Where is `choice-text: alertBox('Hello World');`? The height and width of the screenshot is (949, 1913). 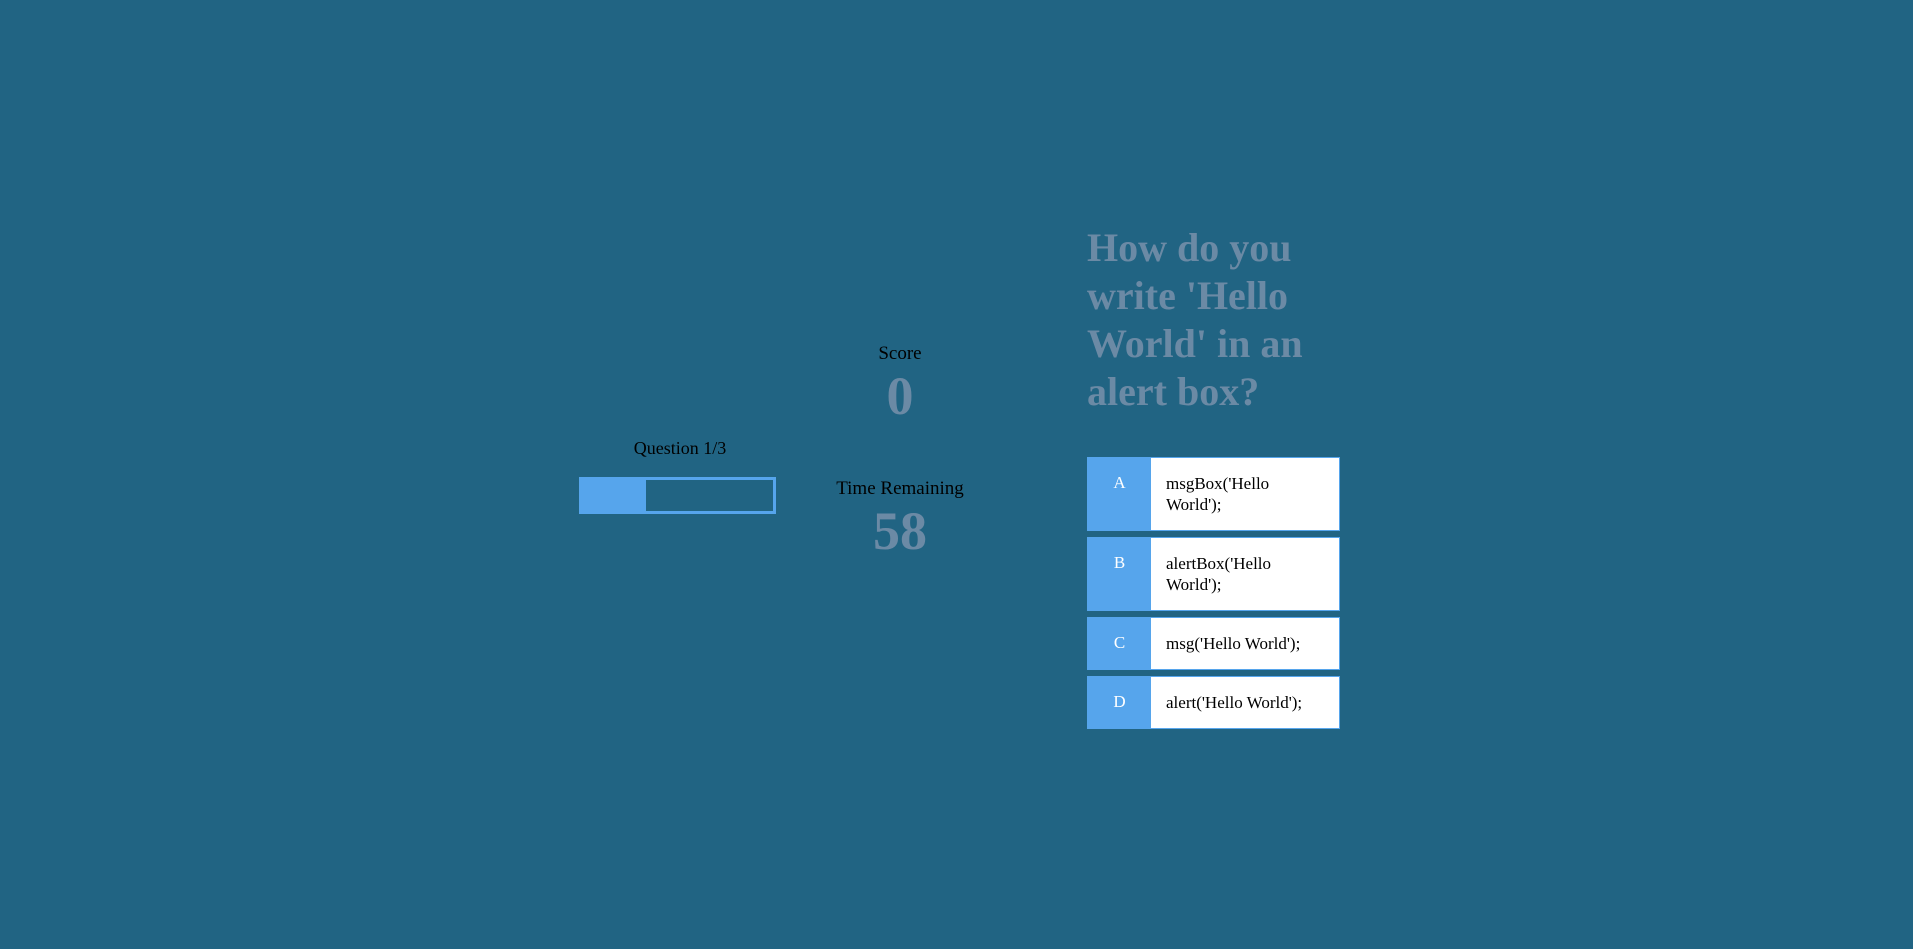 choice-text: alertBox('Hello World'); is located at coordinates (1219, 574).